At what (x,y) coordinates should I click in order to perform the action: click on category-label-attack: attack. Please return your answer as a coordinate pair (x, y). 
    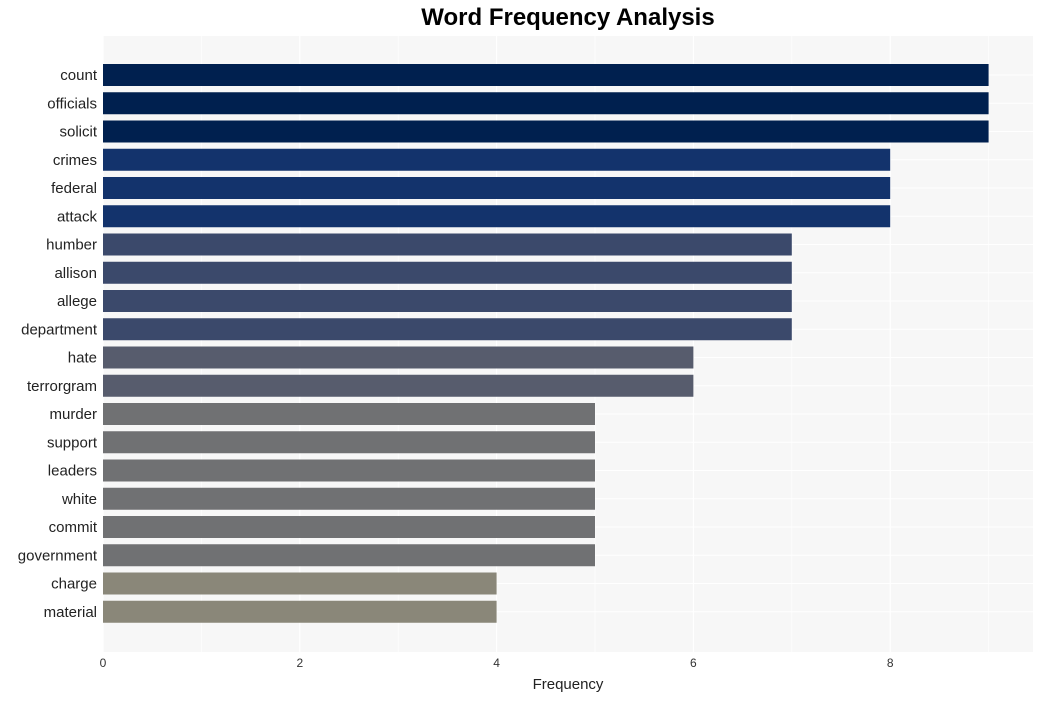
    Looking at the image, I should click on (77, 216).